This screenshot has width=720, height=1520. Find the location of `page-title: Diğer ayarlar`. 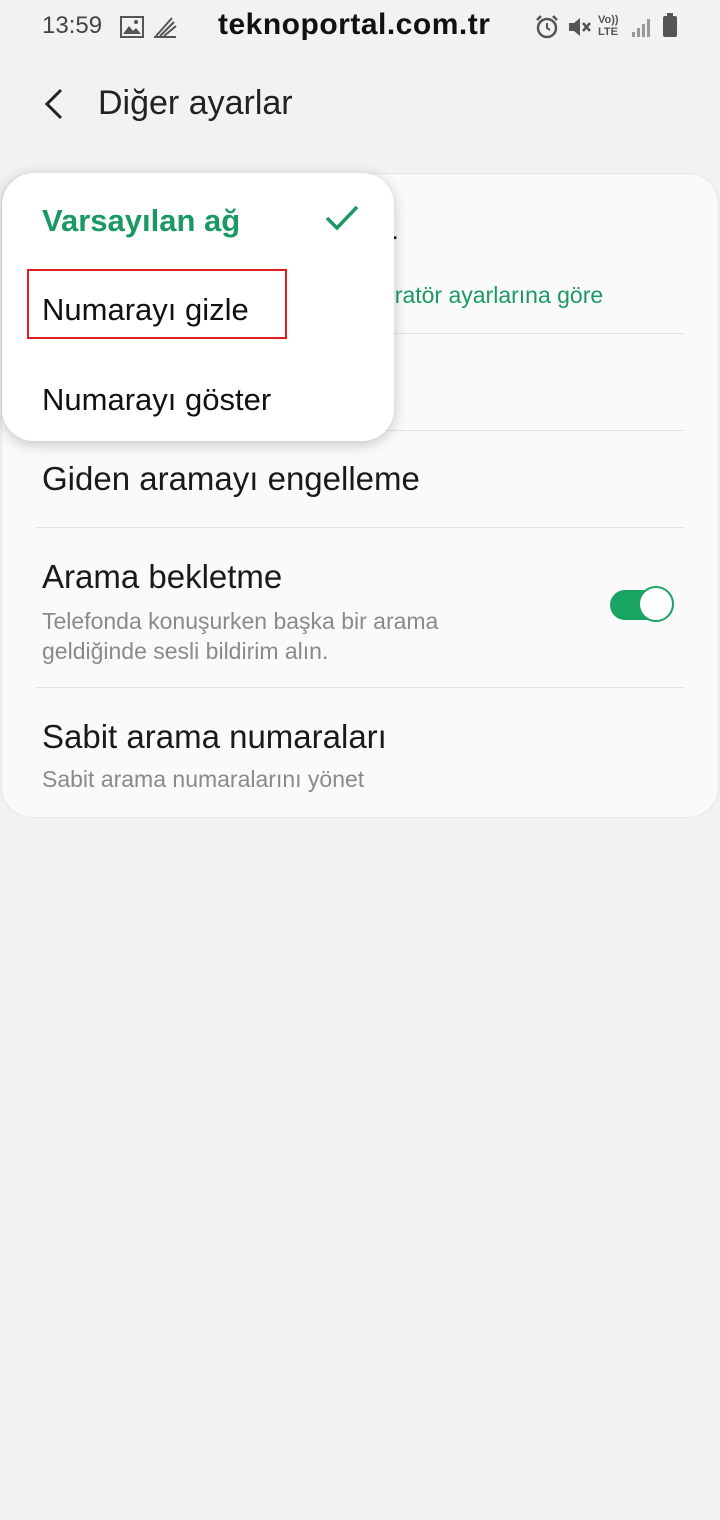

page-title: Diğer ayarlar is located at coordinates (195, 103).